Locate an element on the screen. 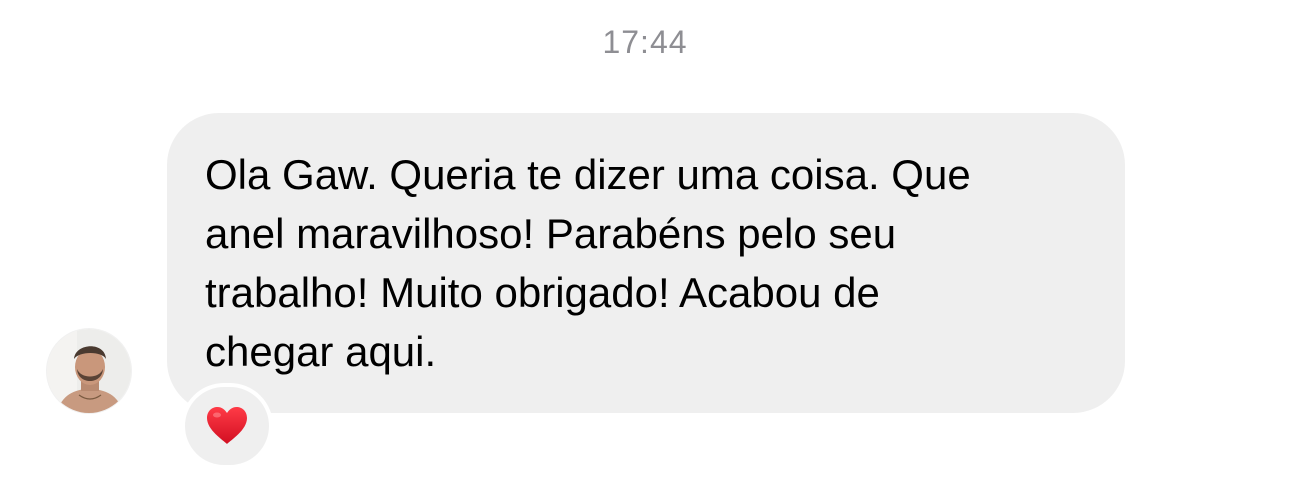  profile-photo-icon is located at coordinates (89, 371).